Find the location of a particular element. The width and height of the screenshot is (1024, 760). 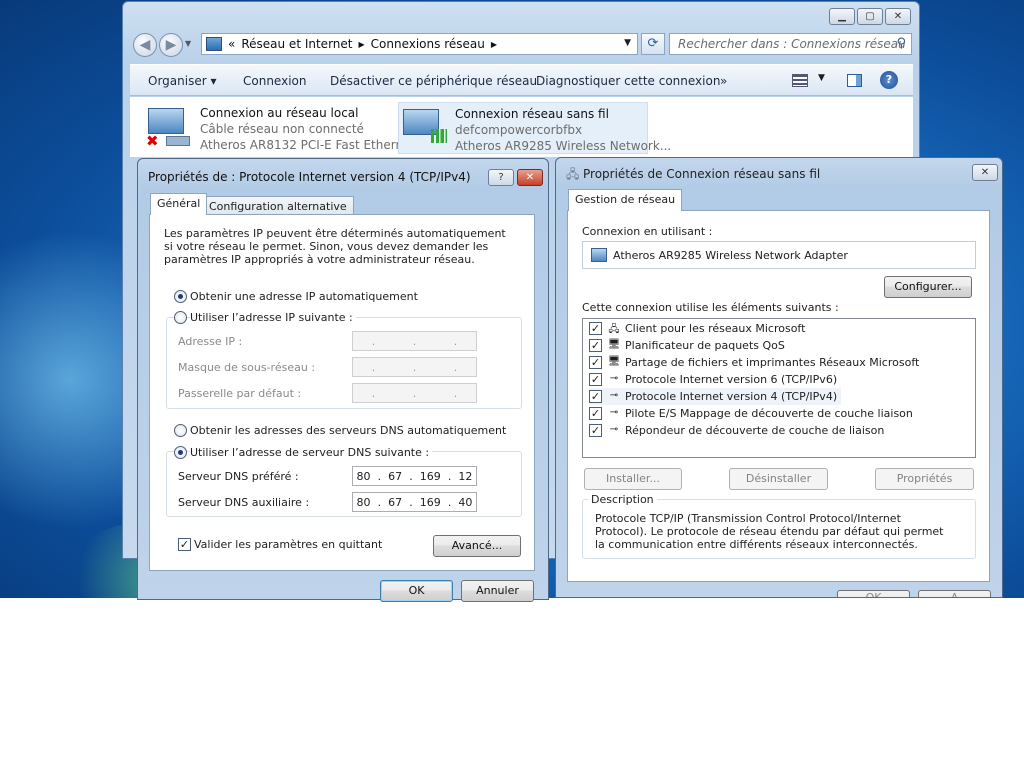

network-client-icon: 🖧 is located at coordinates (614, 329).